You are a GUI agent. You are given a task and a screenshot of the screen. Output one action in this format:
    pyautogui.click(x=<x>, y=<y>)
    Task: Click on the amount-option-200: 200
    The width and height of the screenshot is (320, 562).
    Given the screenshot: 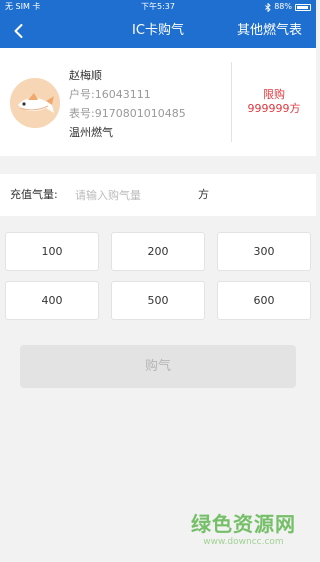 What is the action you would take?
    pyautogui.click(x=158, y=251)
    